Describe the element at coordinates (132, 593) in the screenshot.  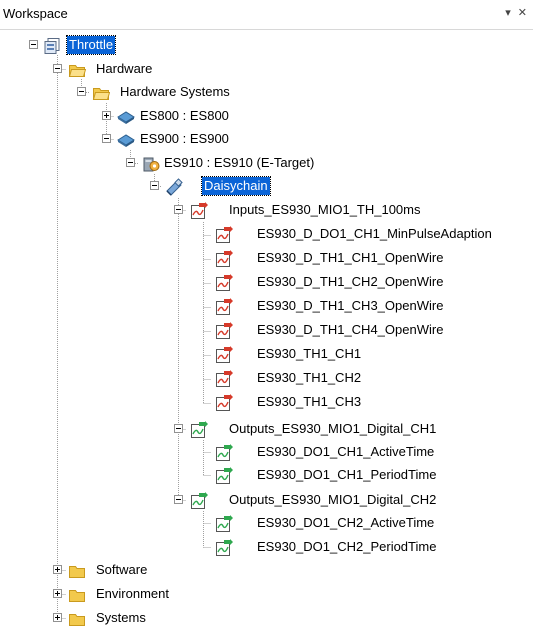
I see `tree-label-environment: Environment` at that location.